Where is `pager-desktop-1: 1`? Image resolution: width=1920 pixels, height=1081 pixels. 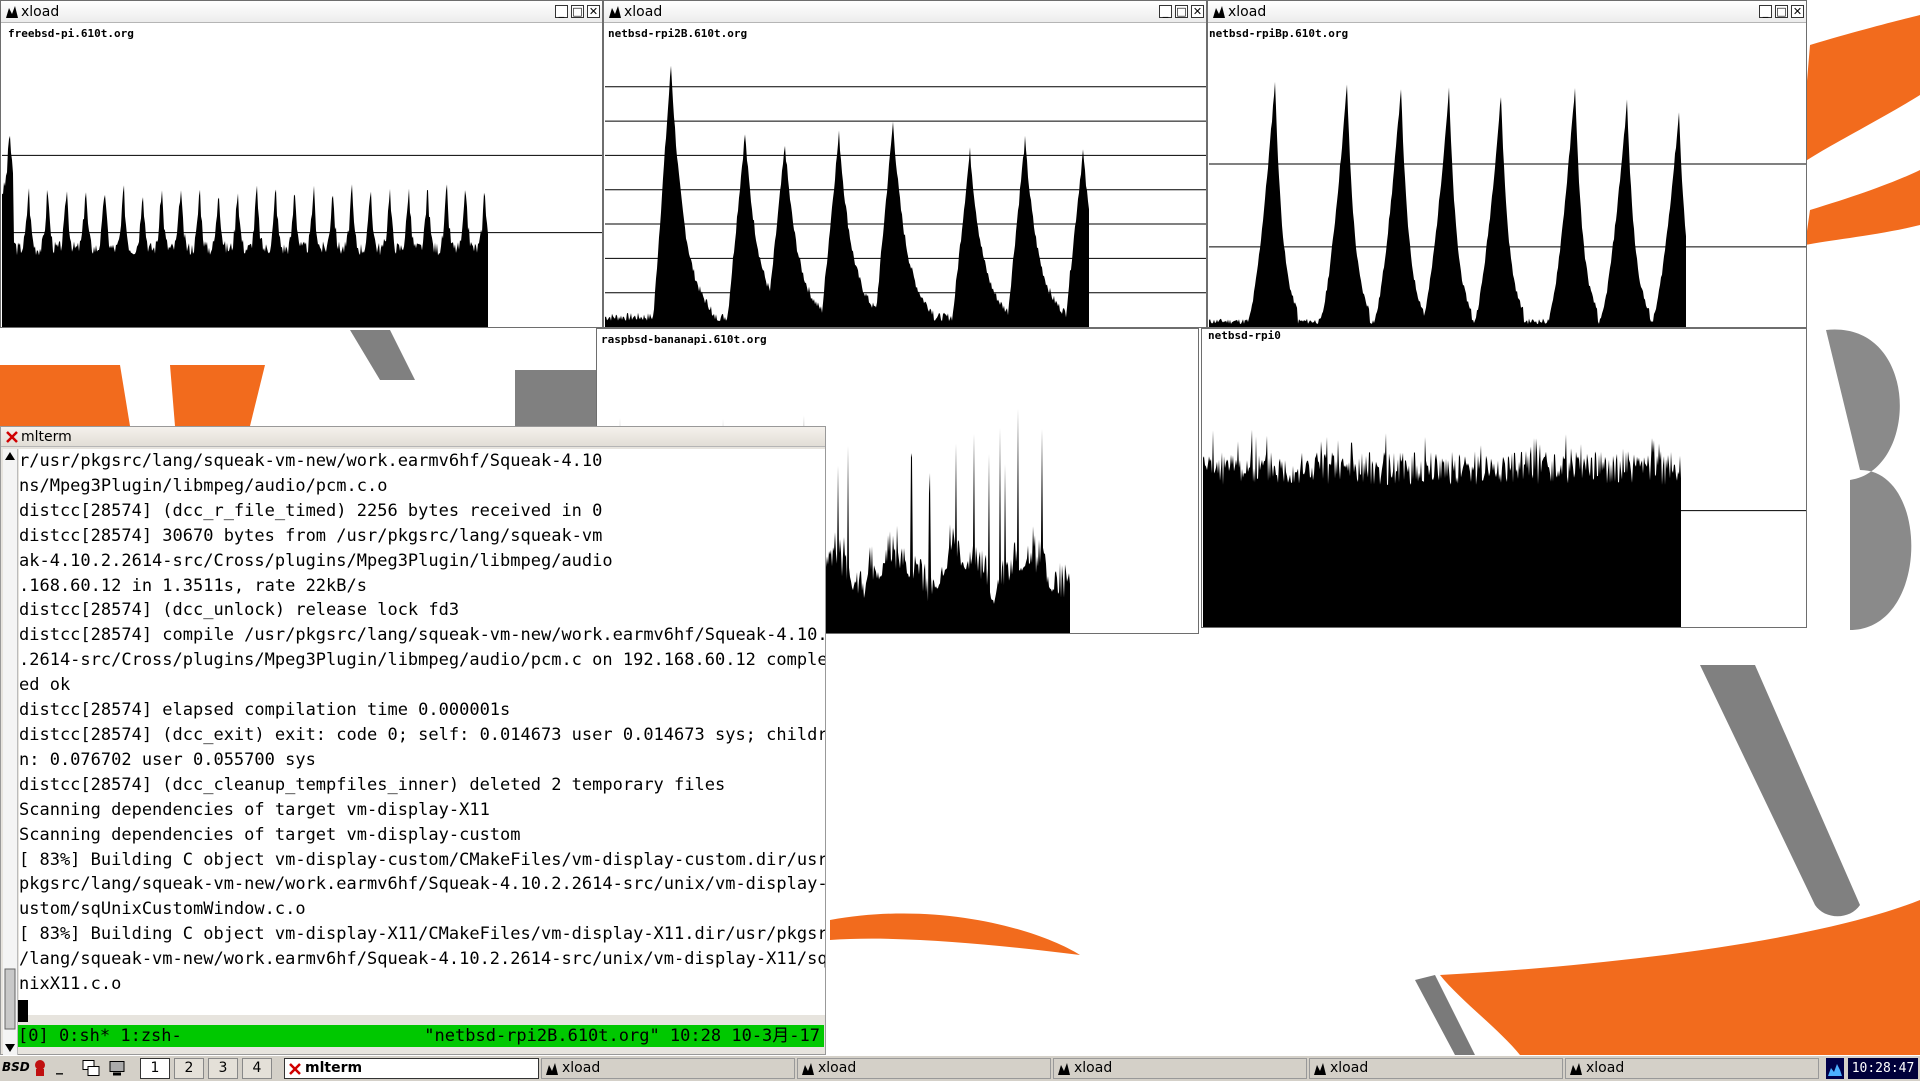 pager-desktop-1: 1 is located at coordinates (155, 1068).